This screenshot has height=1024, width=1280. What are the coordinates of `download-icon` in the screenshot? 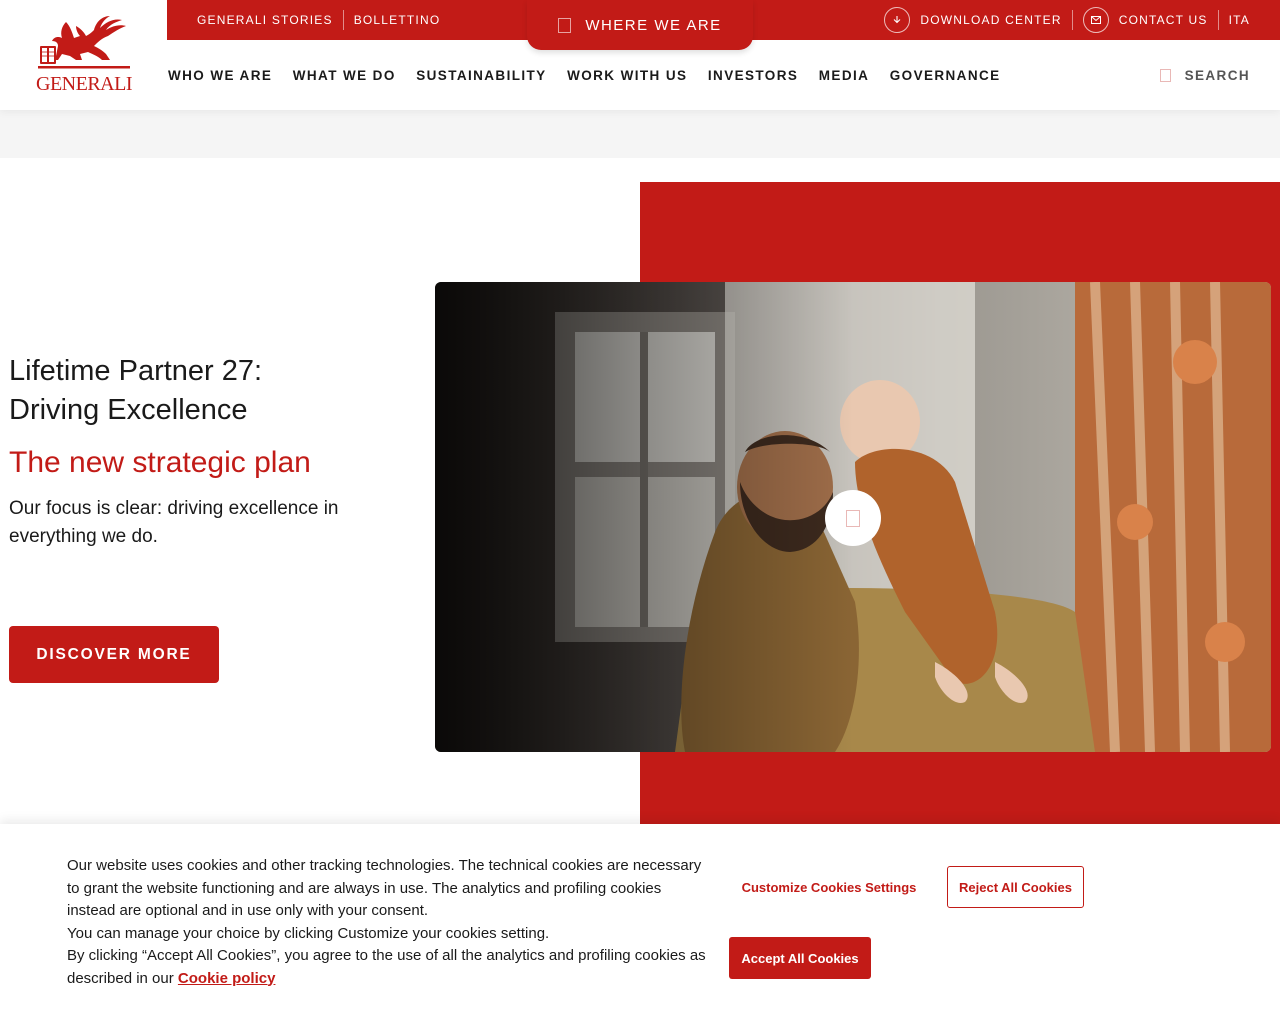 It's located at (897, 20).